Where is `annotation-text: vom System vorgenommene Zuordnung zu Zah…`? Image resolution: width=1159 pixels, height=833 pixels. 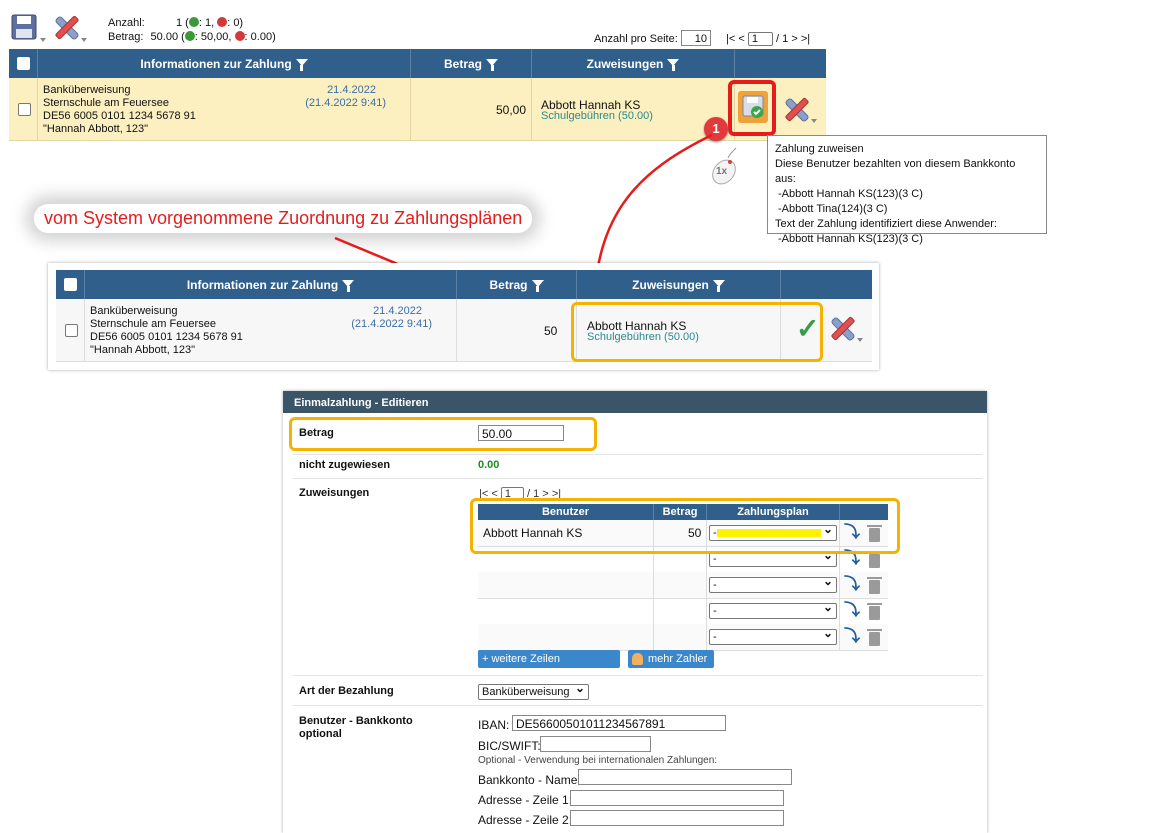 annotation-text: vom System vorgenommene Zuordnung zu Zah… is located at coordinates (283, 218).